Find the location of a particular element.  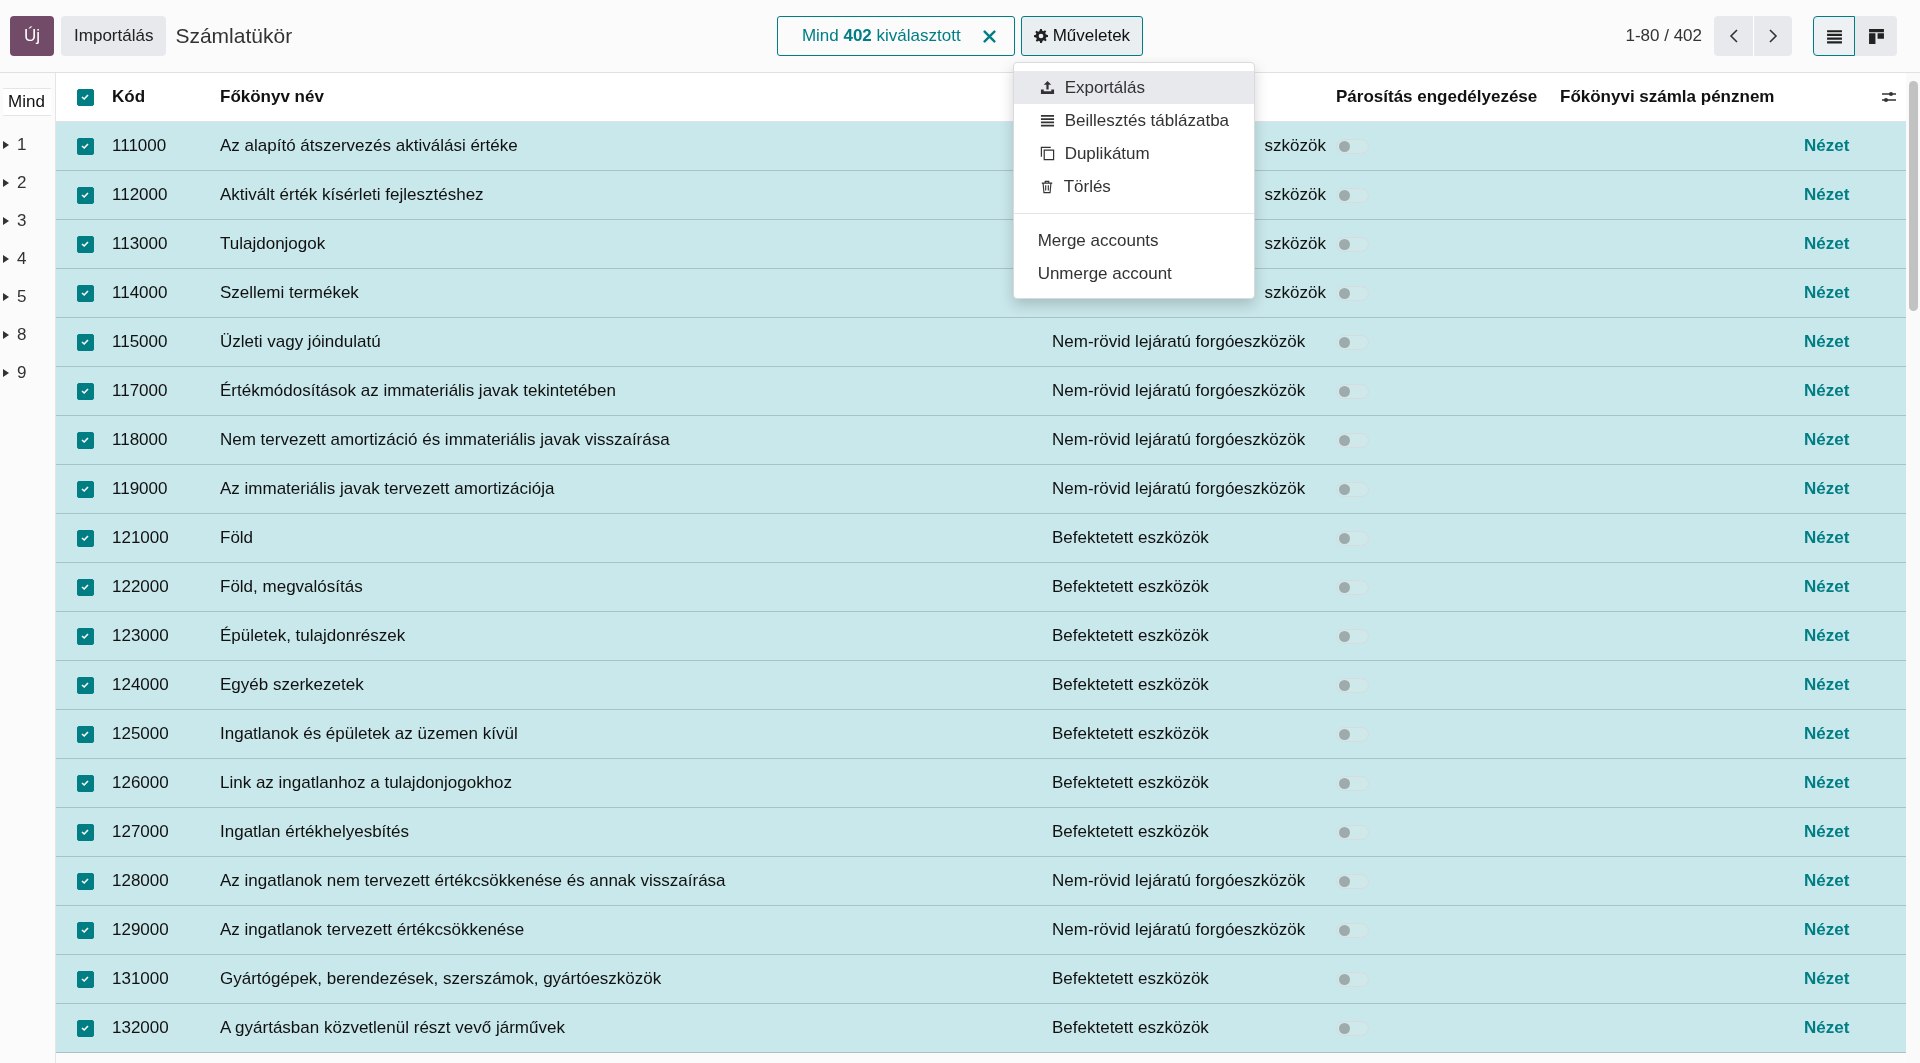

kanban-view-button is located at coordinates (1876, 36).